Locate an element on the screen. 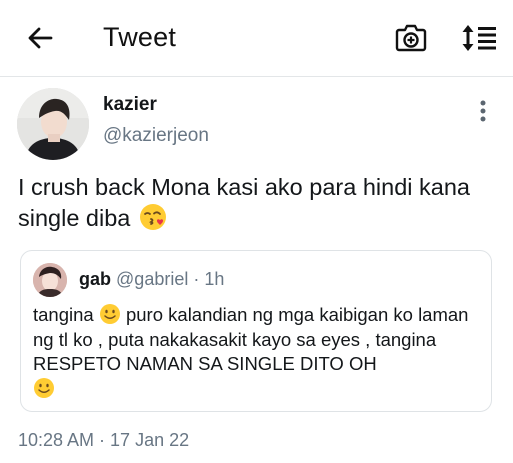 This screenshot has height=463, width=513. author-name: kazier is located at coordinates (130, 105).